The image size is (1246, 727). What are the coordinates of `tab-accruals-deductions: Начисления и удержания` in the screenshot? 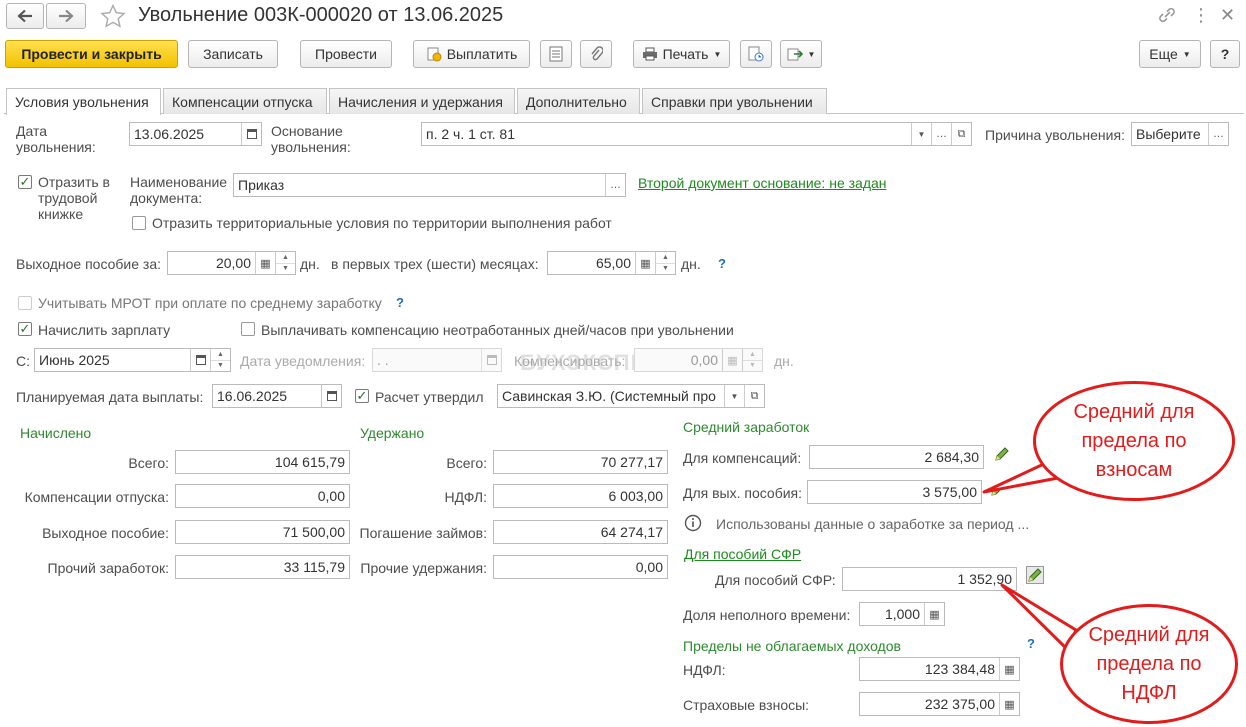 It's located at (422, 101).